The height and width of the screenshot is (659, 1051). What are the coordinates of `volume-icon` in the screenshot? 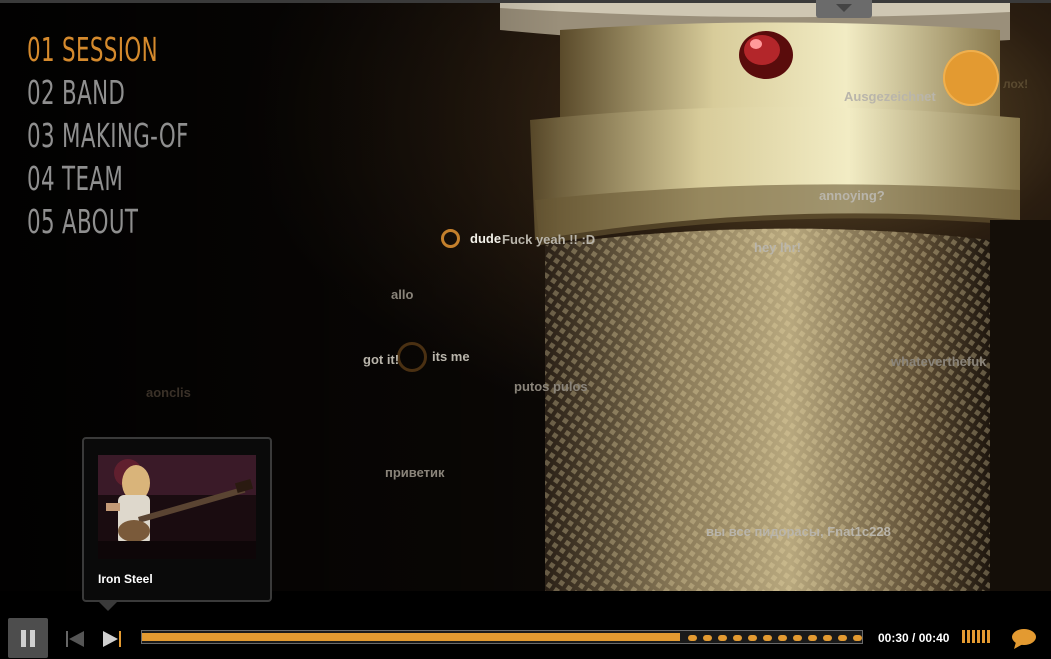 It's located at (977, 639).